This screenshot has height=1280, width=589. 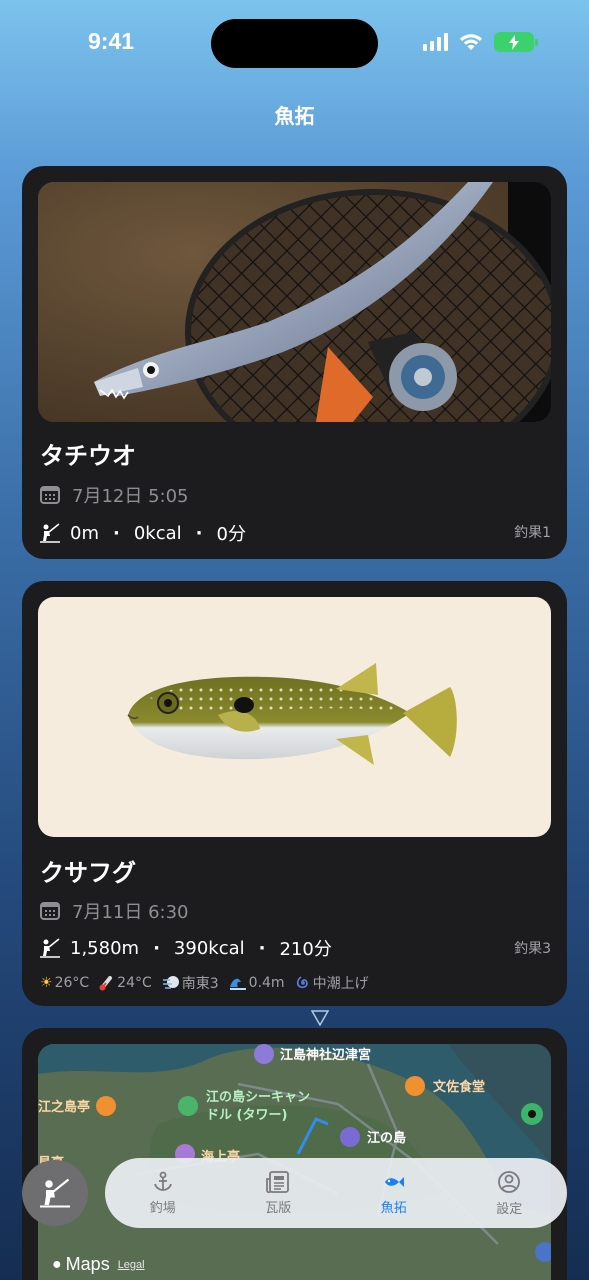 What do you see at coordinates (131, 1265) in the screenshot?
I see `legal-link: Legal` at bounding box center [131, 1265].